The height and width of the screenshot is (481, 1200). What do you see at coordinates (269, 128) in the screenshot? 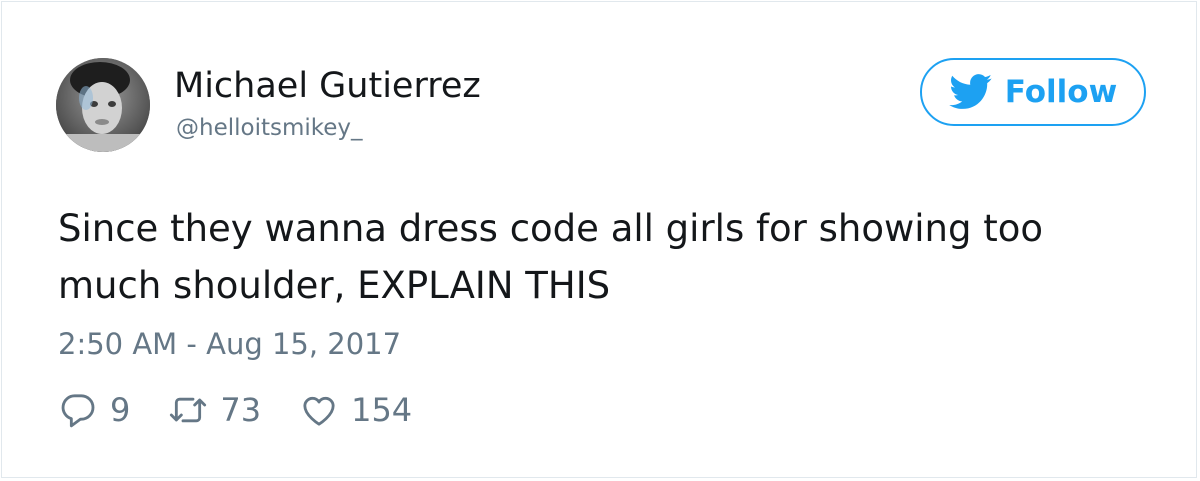
I see `author-handle: @helloitsmikey_` at bounding box center [269, 128].